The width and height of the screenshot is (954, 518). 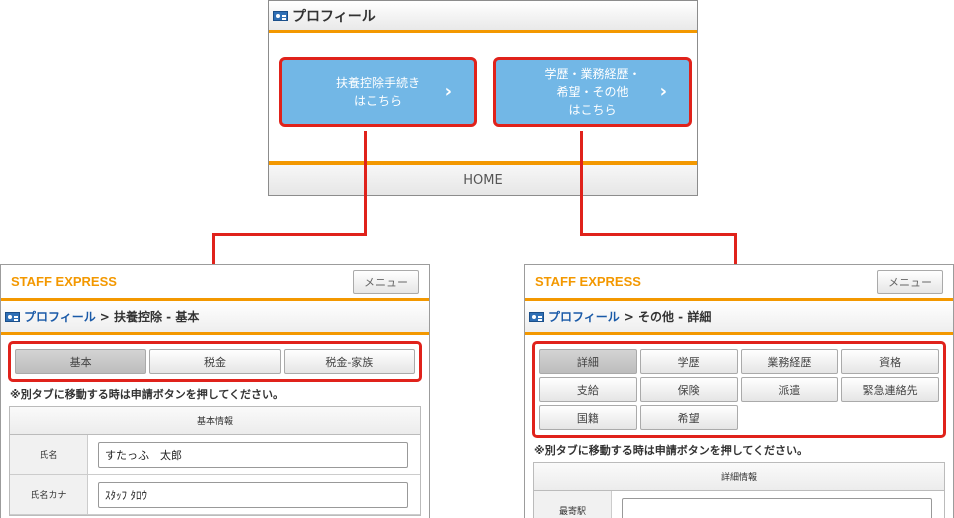 I want to click on table-row: 氏名 すたっふ 太郎, so click(x=215, y=455).